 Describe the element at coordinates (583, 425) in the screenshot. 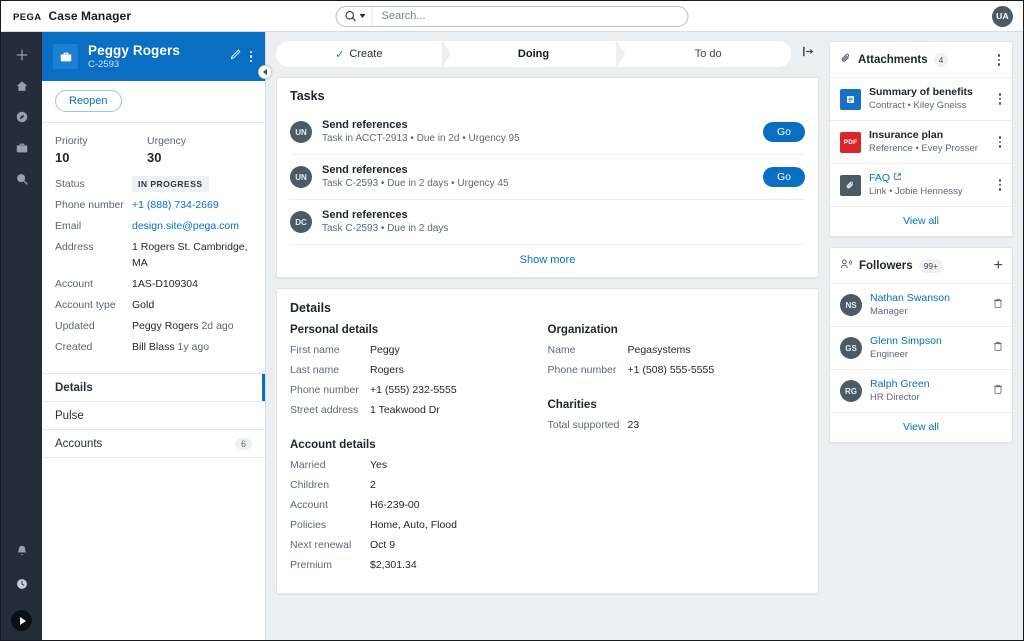

I see `detail-key: Total supported` at that location.